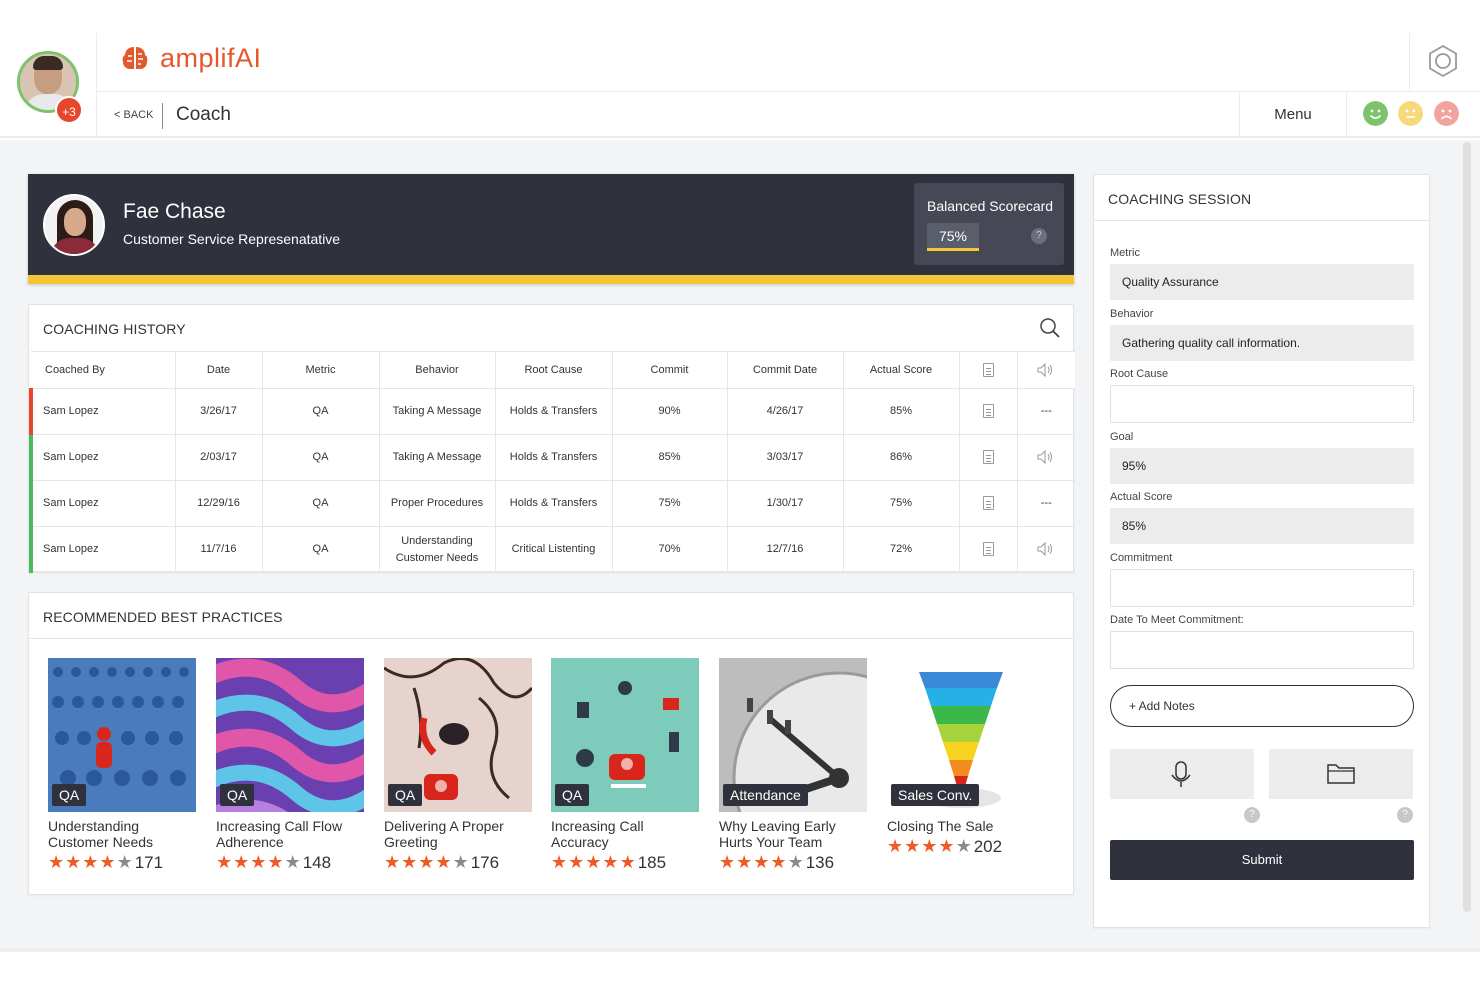 This screenshot has height=987, width=1480. What do you see at coordinates (820, 862) in the screenshot?
I see `rating-count: 136` at bounding box center [820, 862].